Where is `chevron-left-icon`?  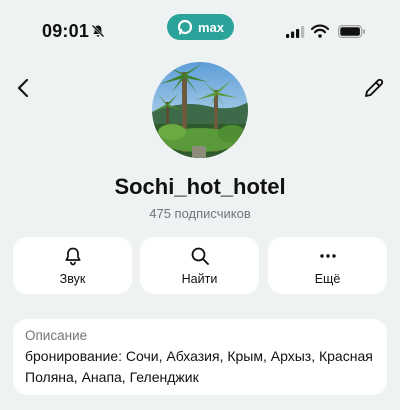 chevron-left-icon is located at coordinates (23, 88).